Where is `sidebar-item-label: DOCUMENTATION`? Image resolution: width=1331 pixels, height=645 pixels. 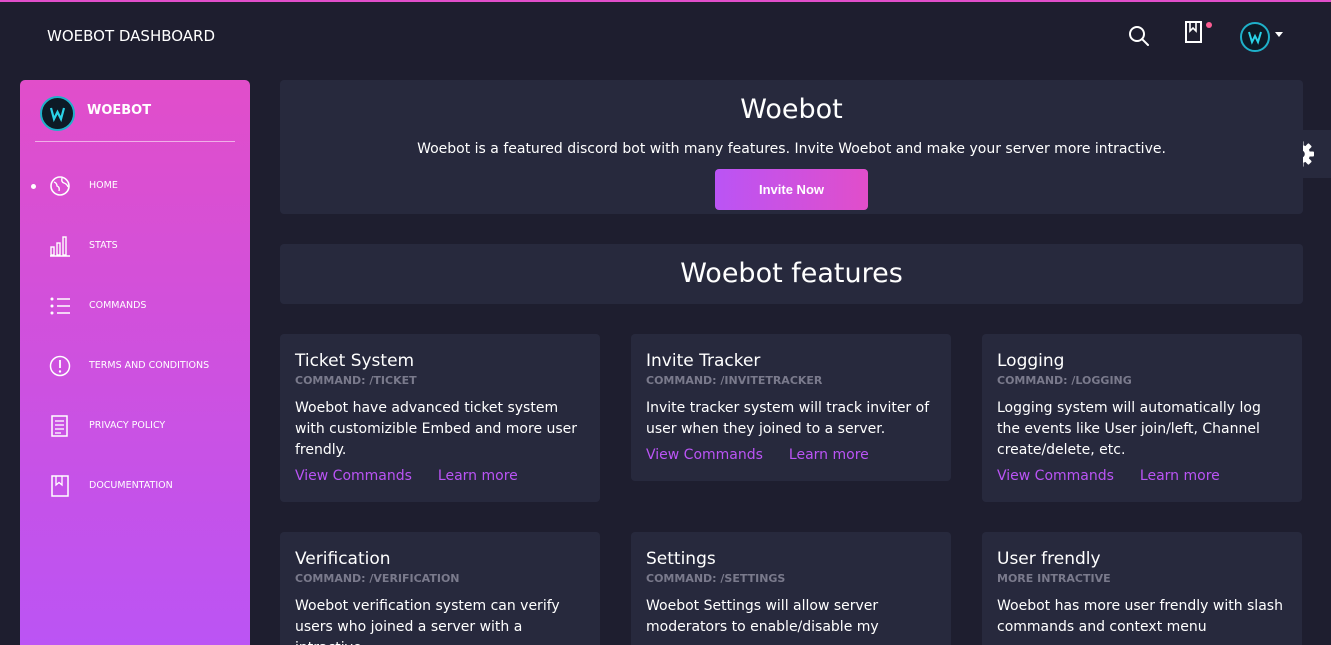 sidebar-item-label: DOCUMENTATION is located at coordinates (131, 485).